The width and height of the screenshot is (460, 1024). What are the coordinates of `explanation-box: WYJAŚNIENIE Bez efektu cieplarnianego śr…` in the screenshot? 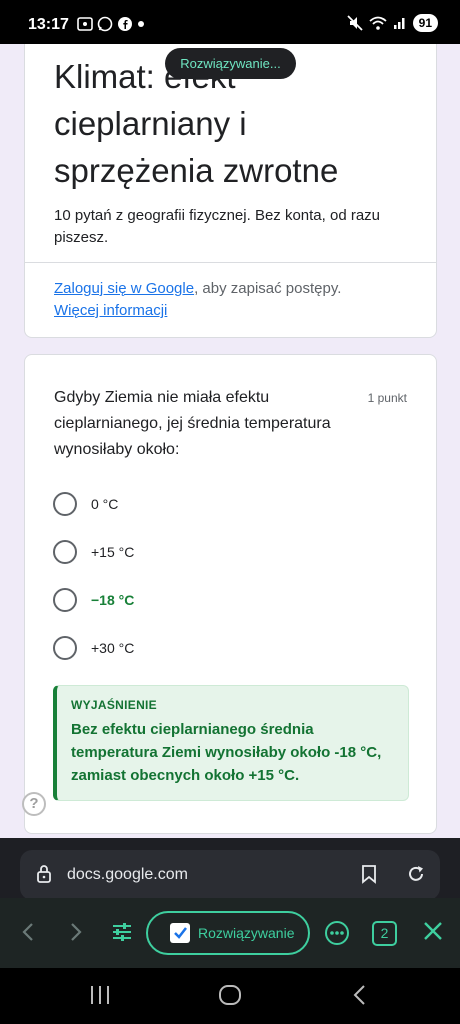 It's located at (231, 743).